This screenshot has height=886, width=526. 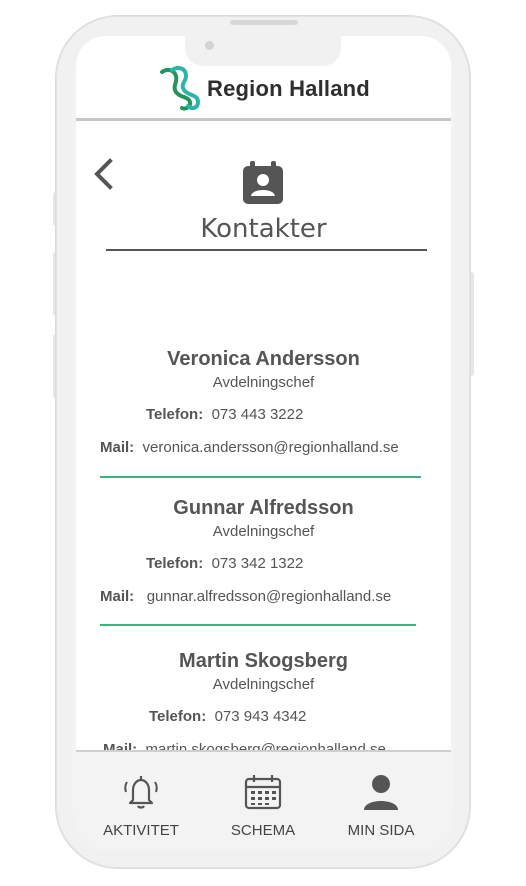 I want to click on contact-phone: 073 443 3222, so click(x=258, y=414).